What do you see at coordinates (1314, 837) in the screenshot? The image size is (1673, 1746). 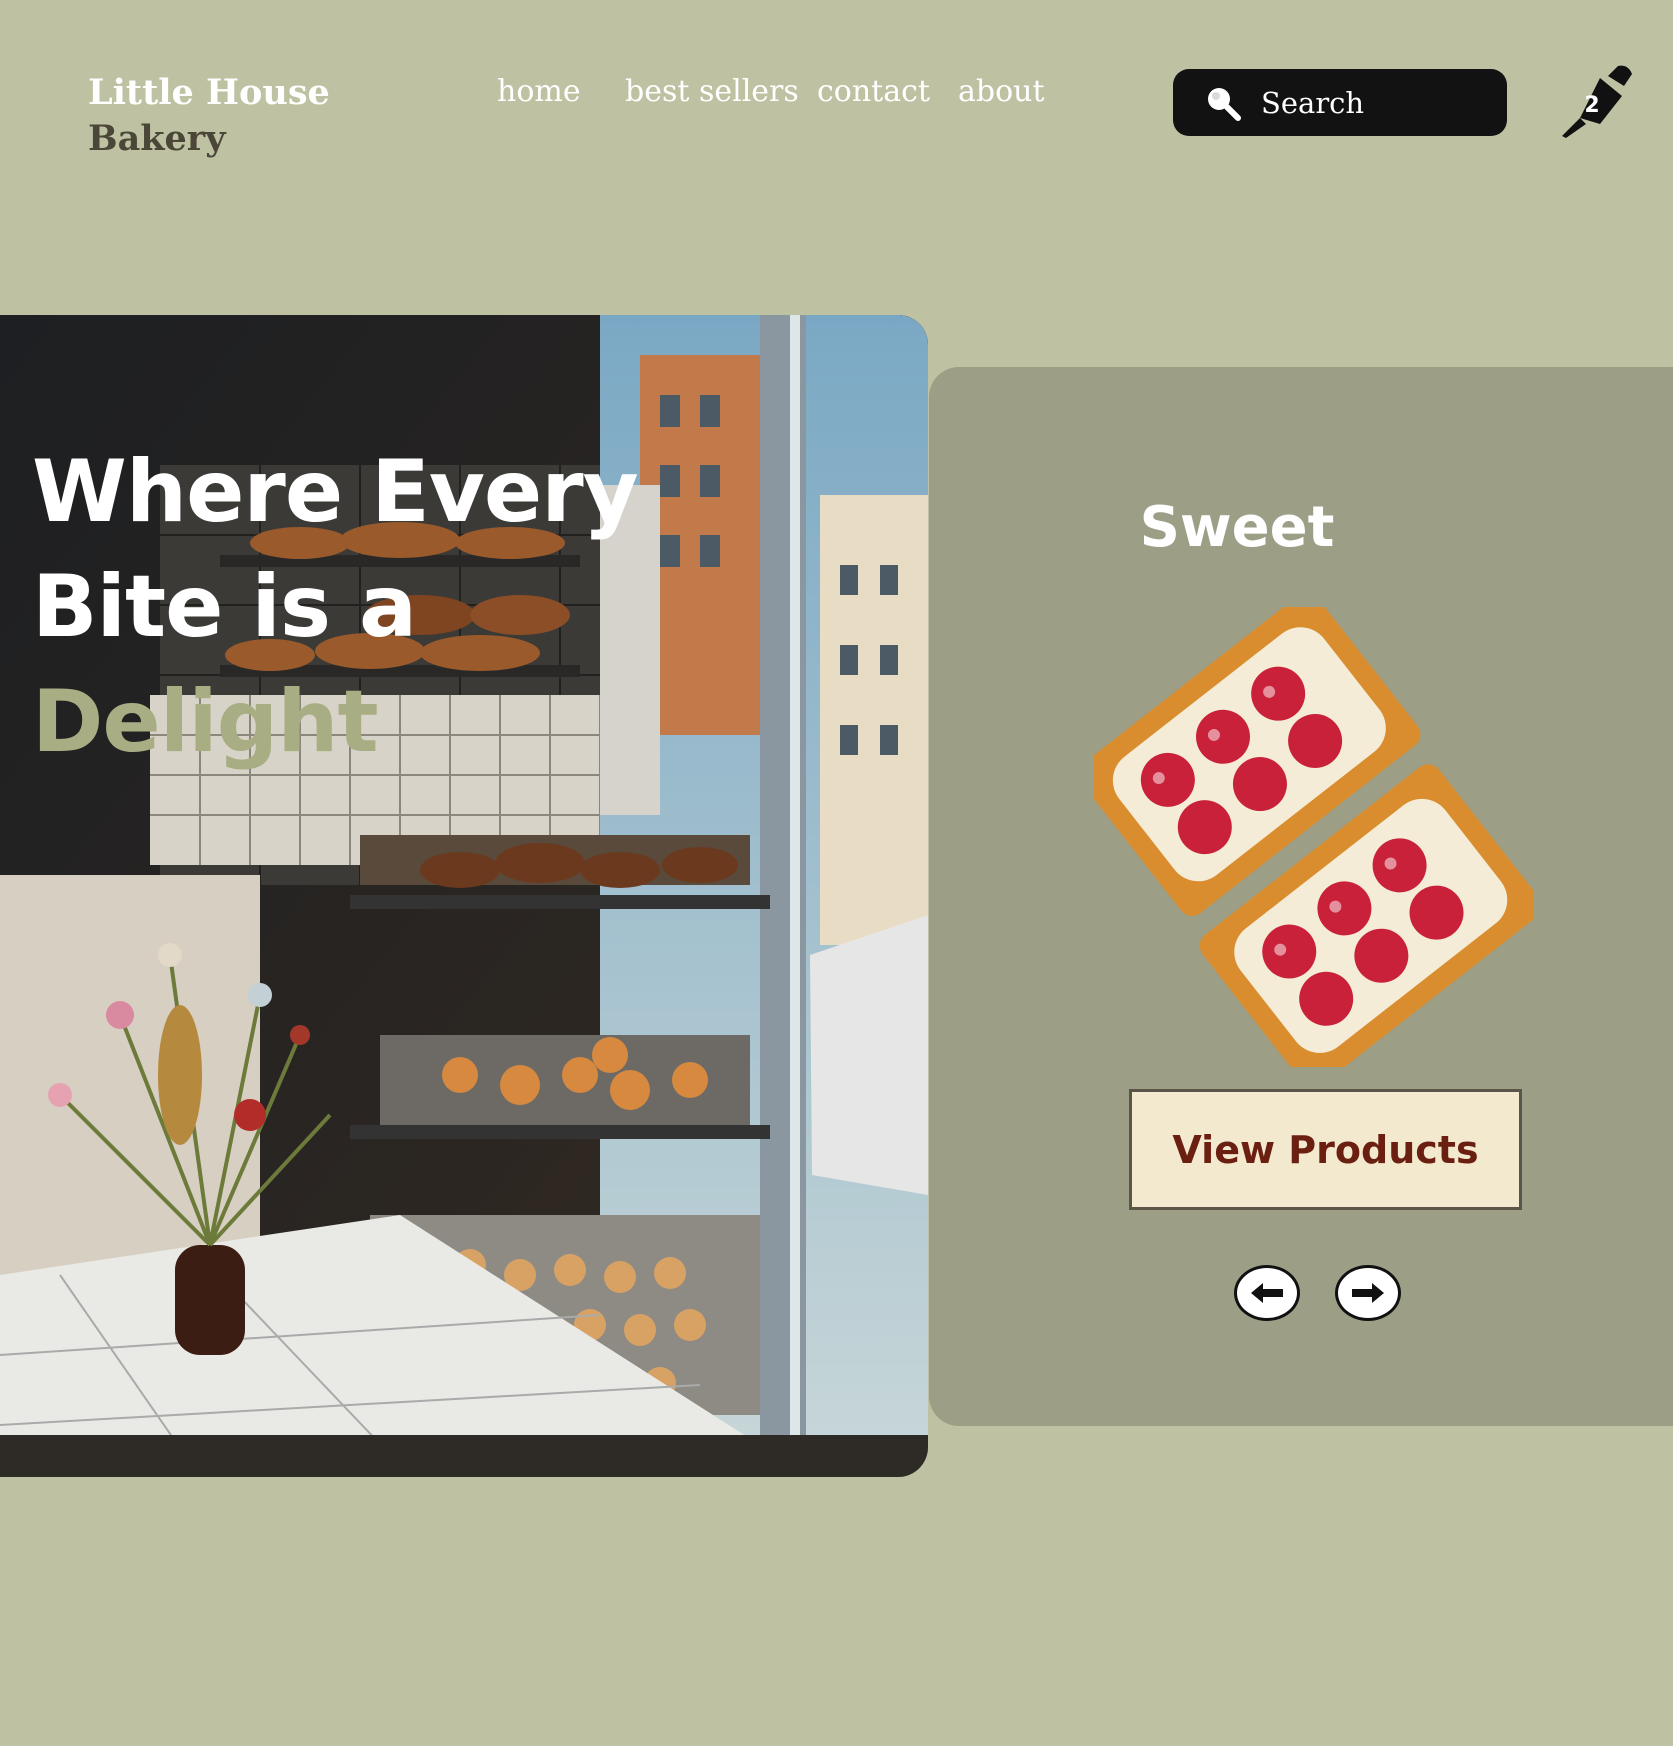 I see `strawberry-pastry-image` at bounding box center [1314, 837].